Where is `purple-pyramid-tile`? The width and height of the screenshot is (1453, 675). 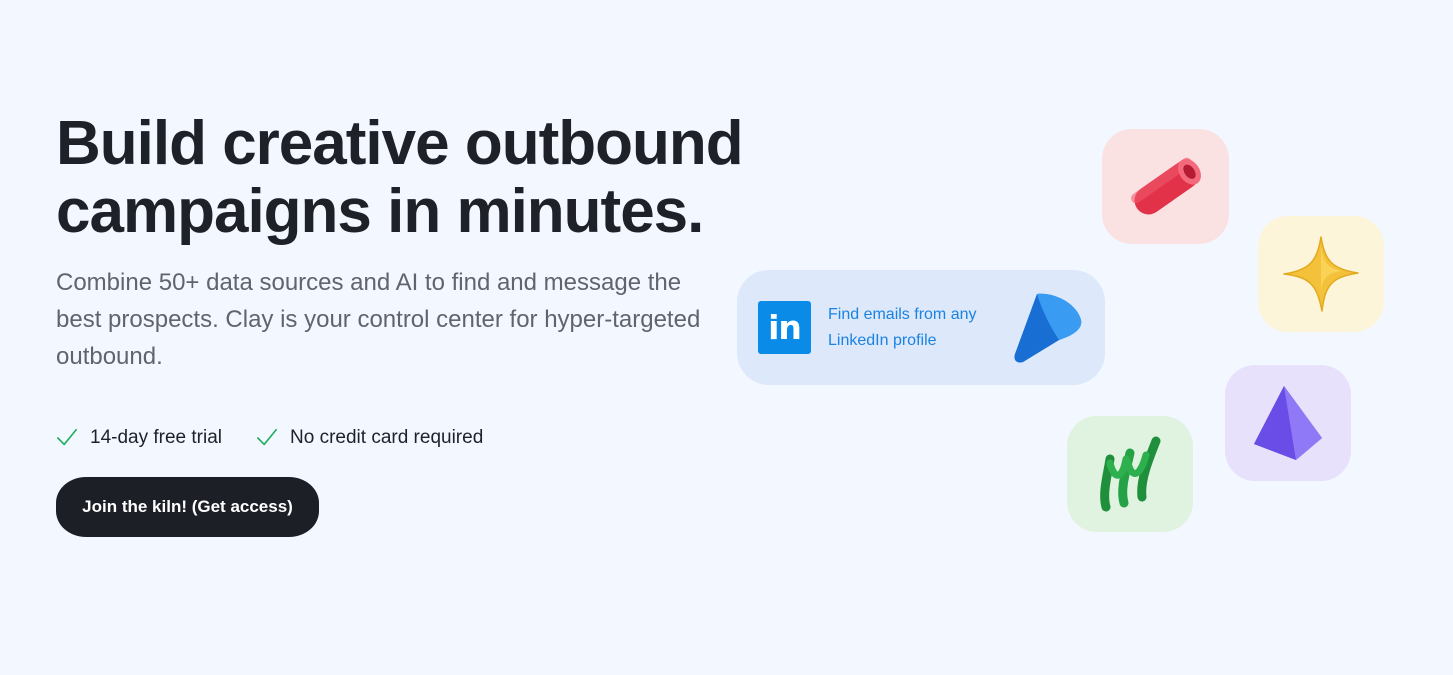 purple-pyramid-tile is located at coordinates (1288, 423).